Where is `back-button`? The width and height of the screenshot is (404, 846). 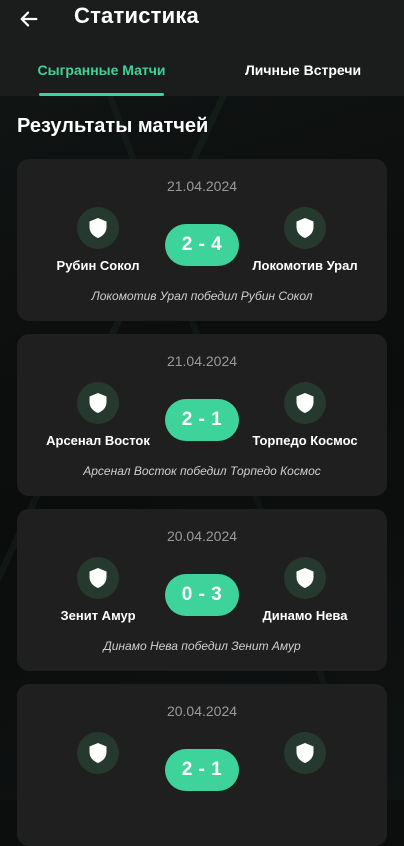 back-button is located at coordinates (29, 19).